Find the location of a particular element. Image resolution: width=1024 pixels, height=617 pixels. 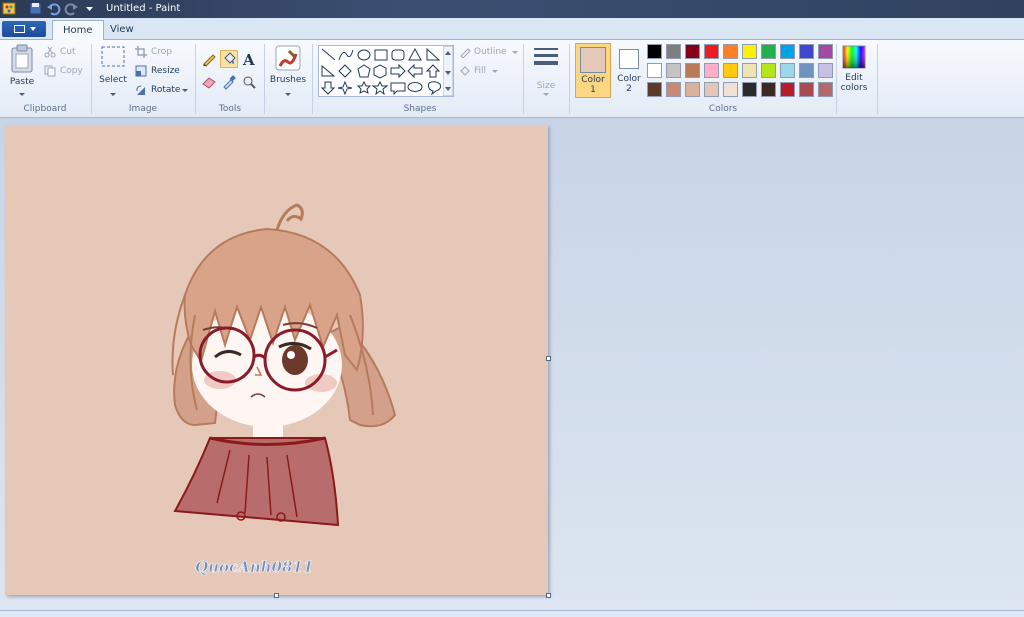

copy-icon is located at coordinates (50, 71).